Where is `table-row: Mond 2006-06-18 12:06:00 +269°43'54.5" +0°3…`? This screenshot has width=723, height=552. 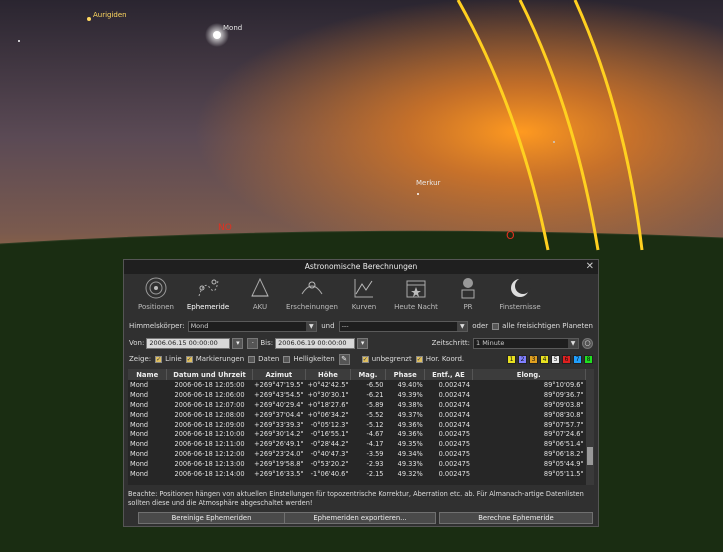
table-row: Mond 2006-06-18 12:06:00 +269°43'54.5" +0°3… is located at coordinates (357, 395).